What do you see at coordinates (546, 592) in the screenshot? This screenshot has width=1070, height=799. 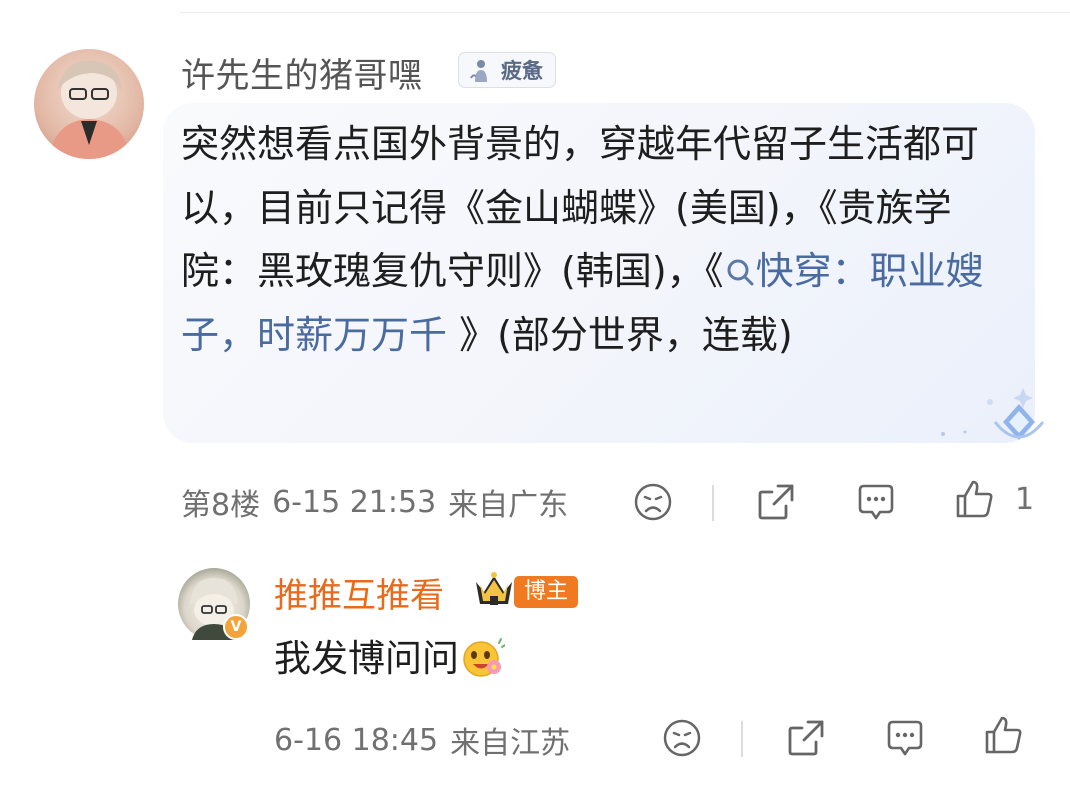 I see `blogger-tag: 博主` at bounding box center [546, 592].